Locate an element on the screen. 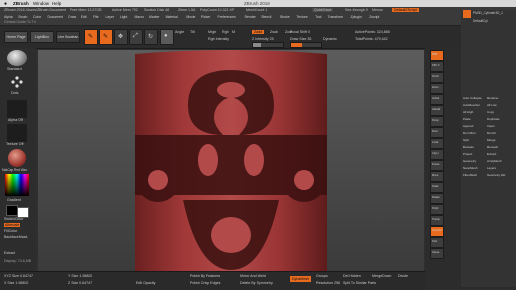 The height and width of the screenshot is (290, 516). scroll-button: Scroll is located at coordinates (437, 77).